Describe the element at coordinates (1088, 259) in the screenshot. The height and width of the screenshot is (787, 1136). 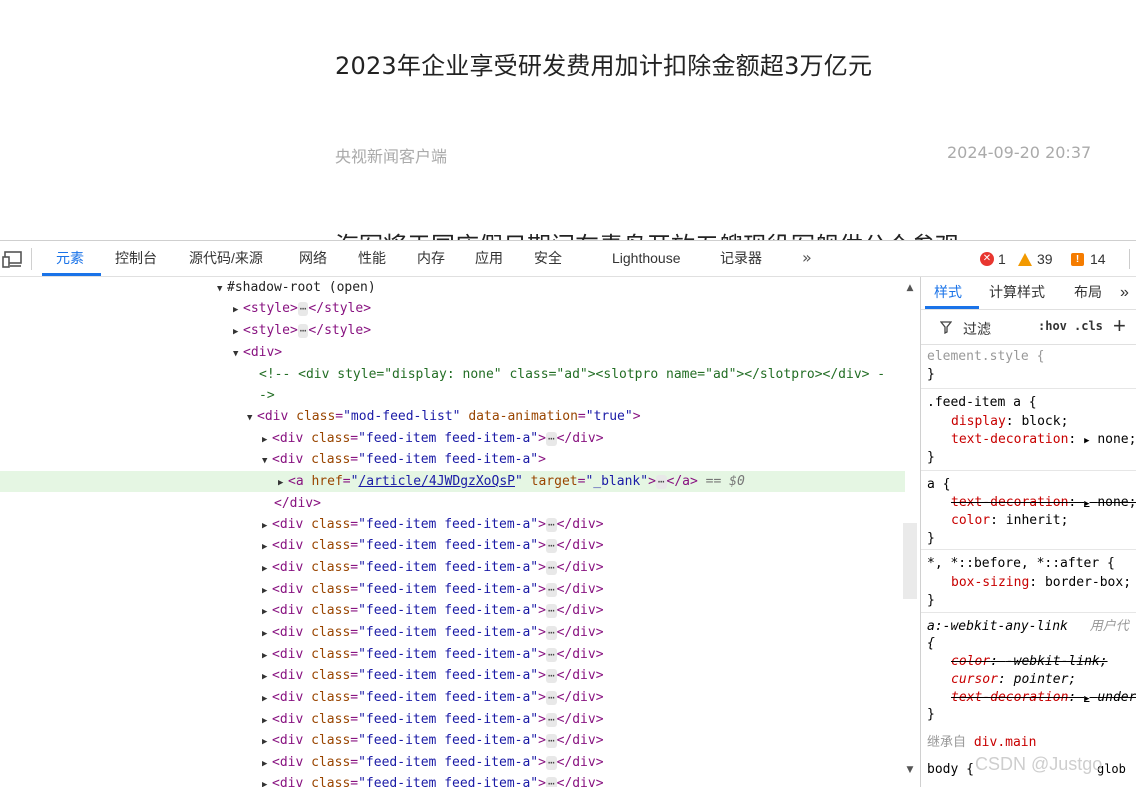
I see `issues-count: ! 14` at that location.